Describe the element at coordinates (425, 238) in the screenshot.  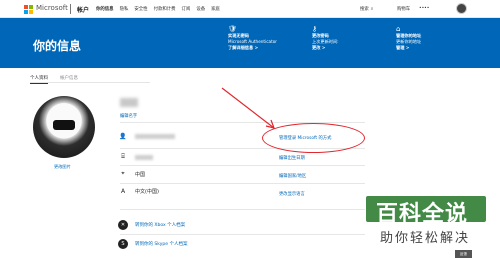
I see `watermark-sub: 助你轻松解决` at that location.